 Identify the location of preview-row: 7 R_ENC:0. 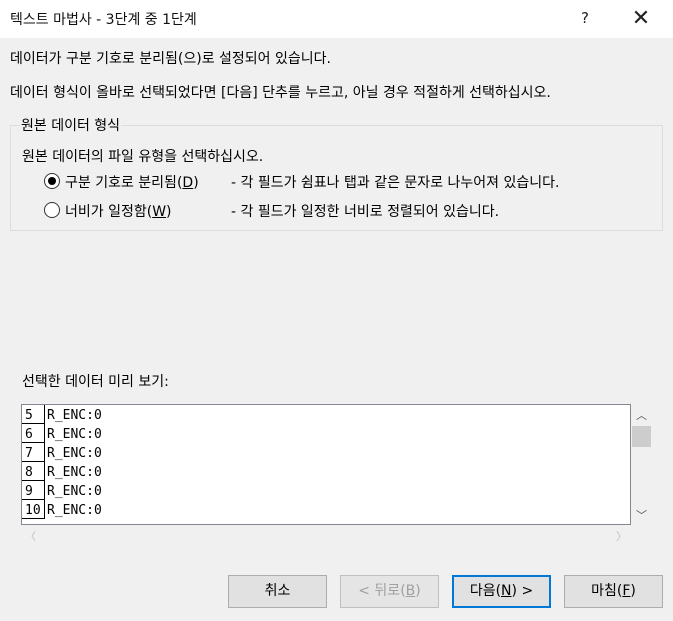
(326, 452).